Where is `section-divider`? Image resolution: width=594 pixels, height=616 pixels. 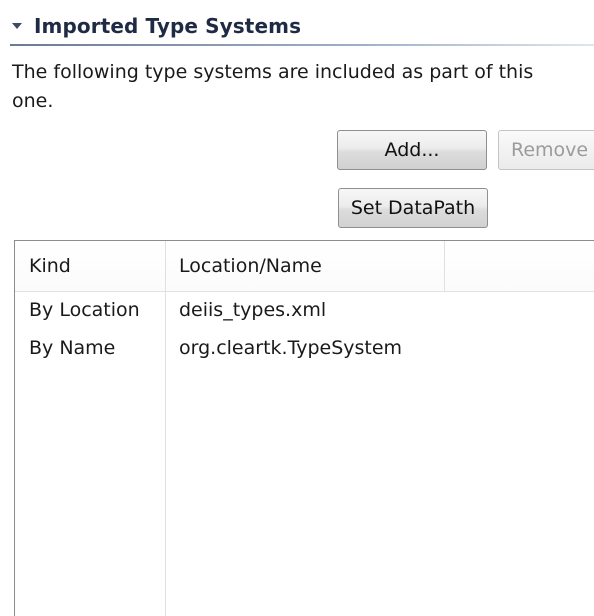 section-divider is located at coordinates (302, 45).